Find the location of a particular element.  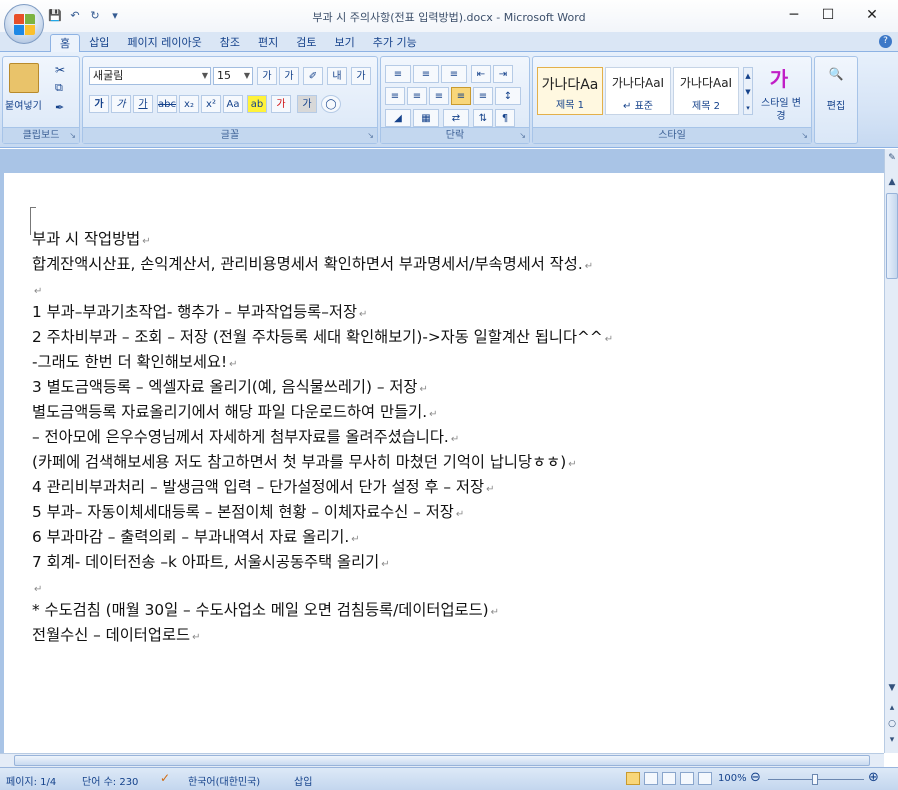

grow-font-button: 가 is located at coordinates (267, 76).